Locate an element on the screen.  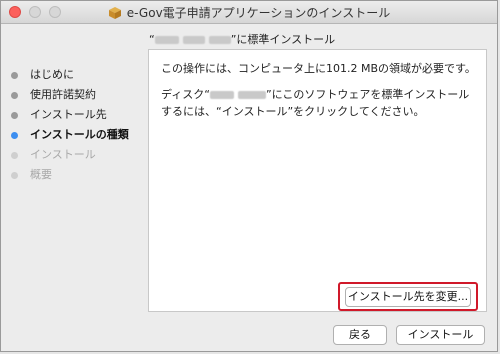
step-label: 概要 is located at coordinates (41, 174).